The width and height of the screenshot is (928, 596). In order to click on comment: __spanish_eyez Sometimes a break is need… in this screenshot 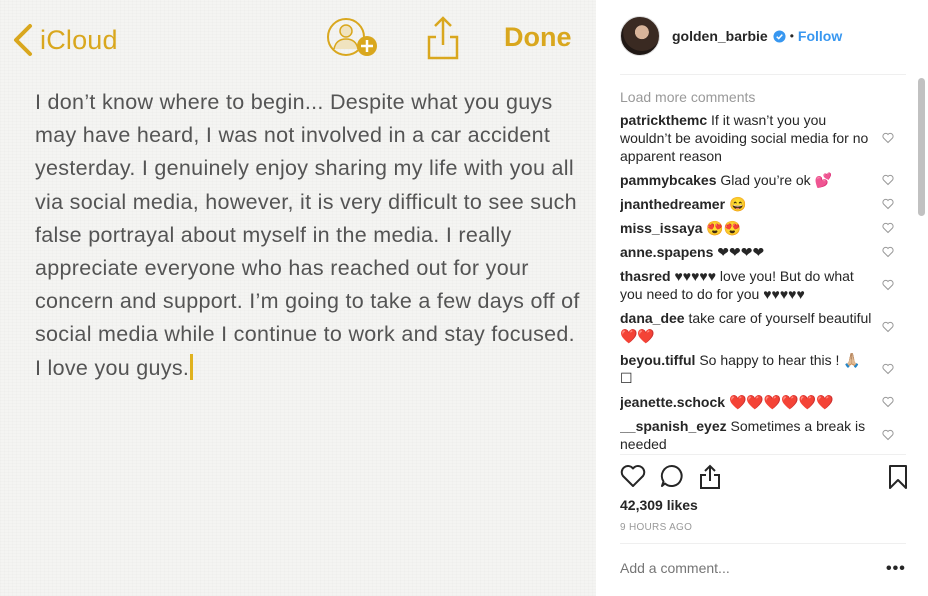, I will do `click(763, 435)`.